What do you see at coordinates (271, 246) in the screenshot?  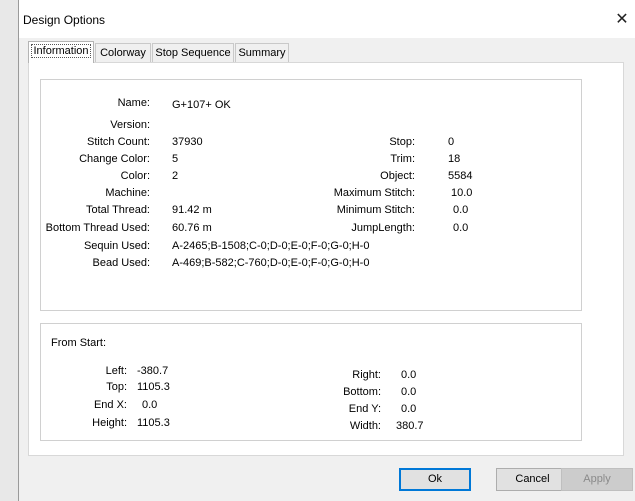 I see `sequin-used-value: A-2465;B-1508;C-0;D-0;E-0;F-0;G-0;H-0` at bounding box center [271, 246].